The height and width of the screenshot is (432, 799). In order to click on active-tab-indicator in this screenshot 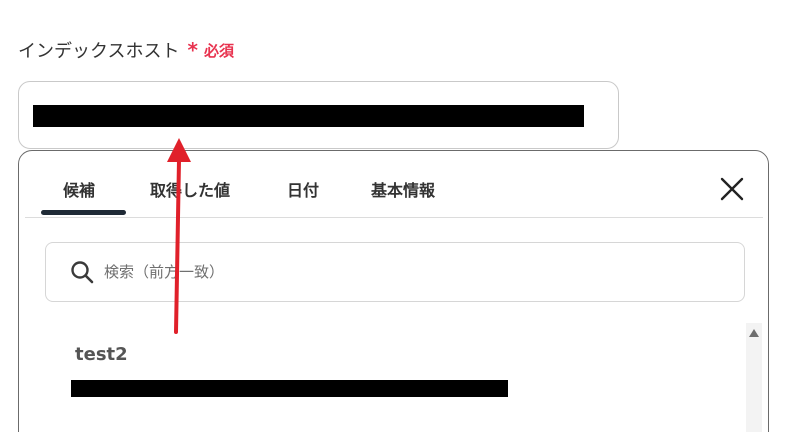, I will do `click(83, 212)`.